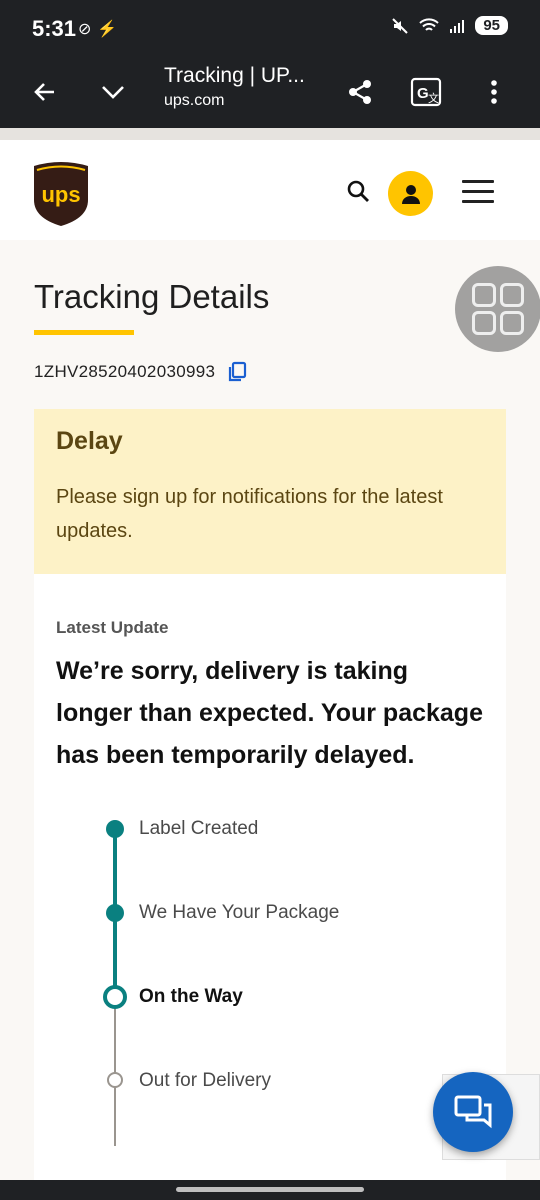  I want to click on ups-shield-icon: ups, so click(61, 194).